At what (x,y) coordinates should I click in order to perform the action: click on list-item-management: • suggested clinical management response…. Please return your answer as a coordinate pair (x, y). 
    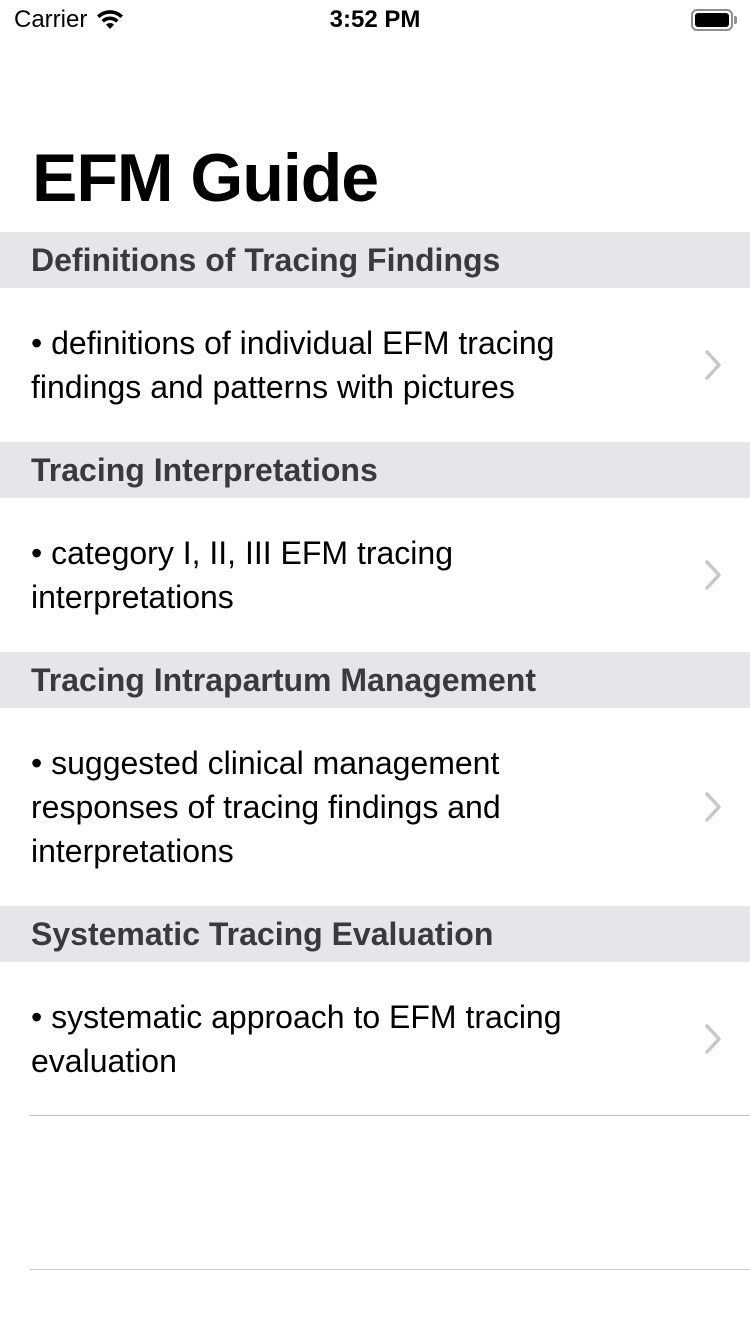
    Looking at the image, I should click on (375, 807).